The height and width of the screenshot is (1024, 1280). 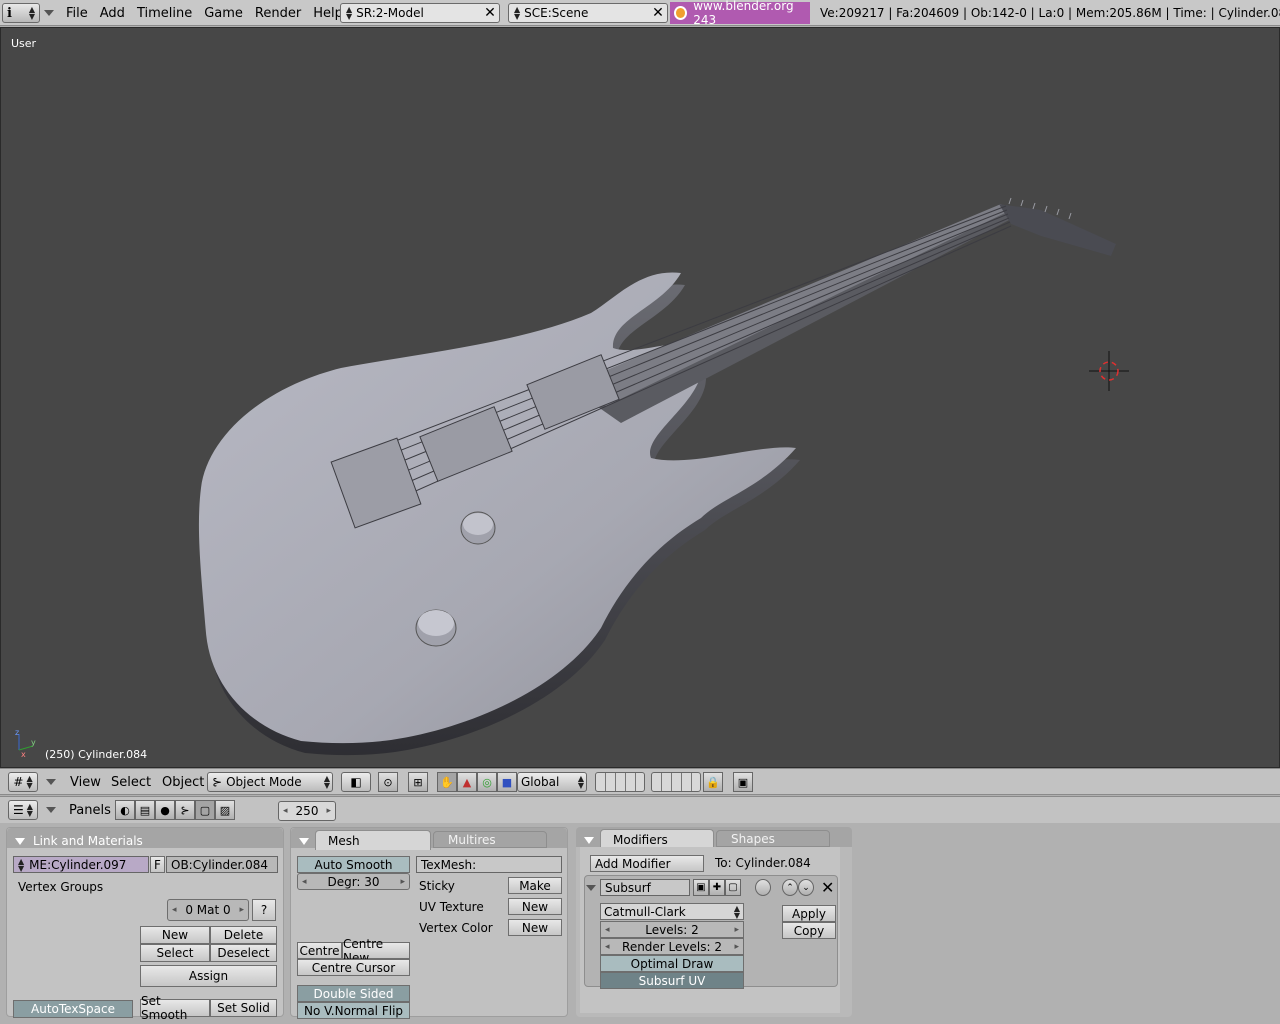 I want to click on delete-material-button: Delete, so click(x=243, y=935).